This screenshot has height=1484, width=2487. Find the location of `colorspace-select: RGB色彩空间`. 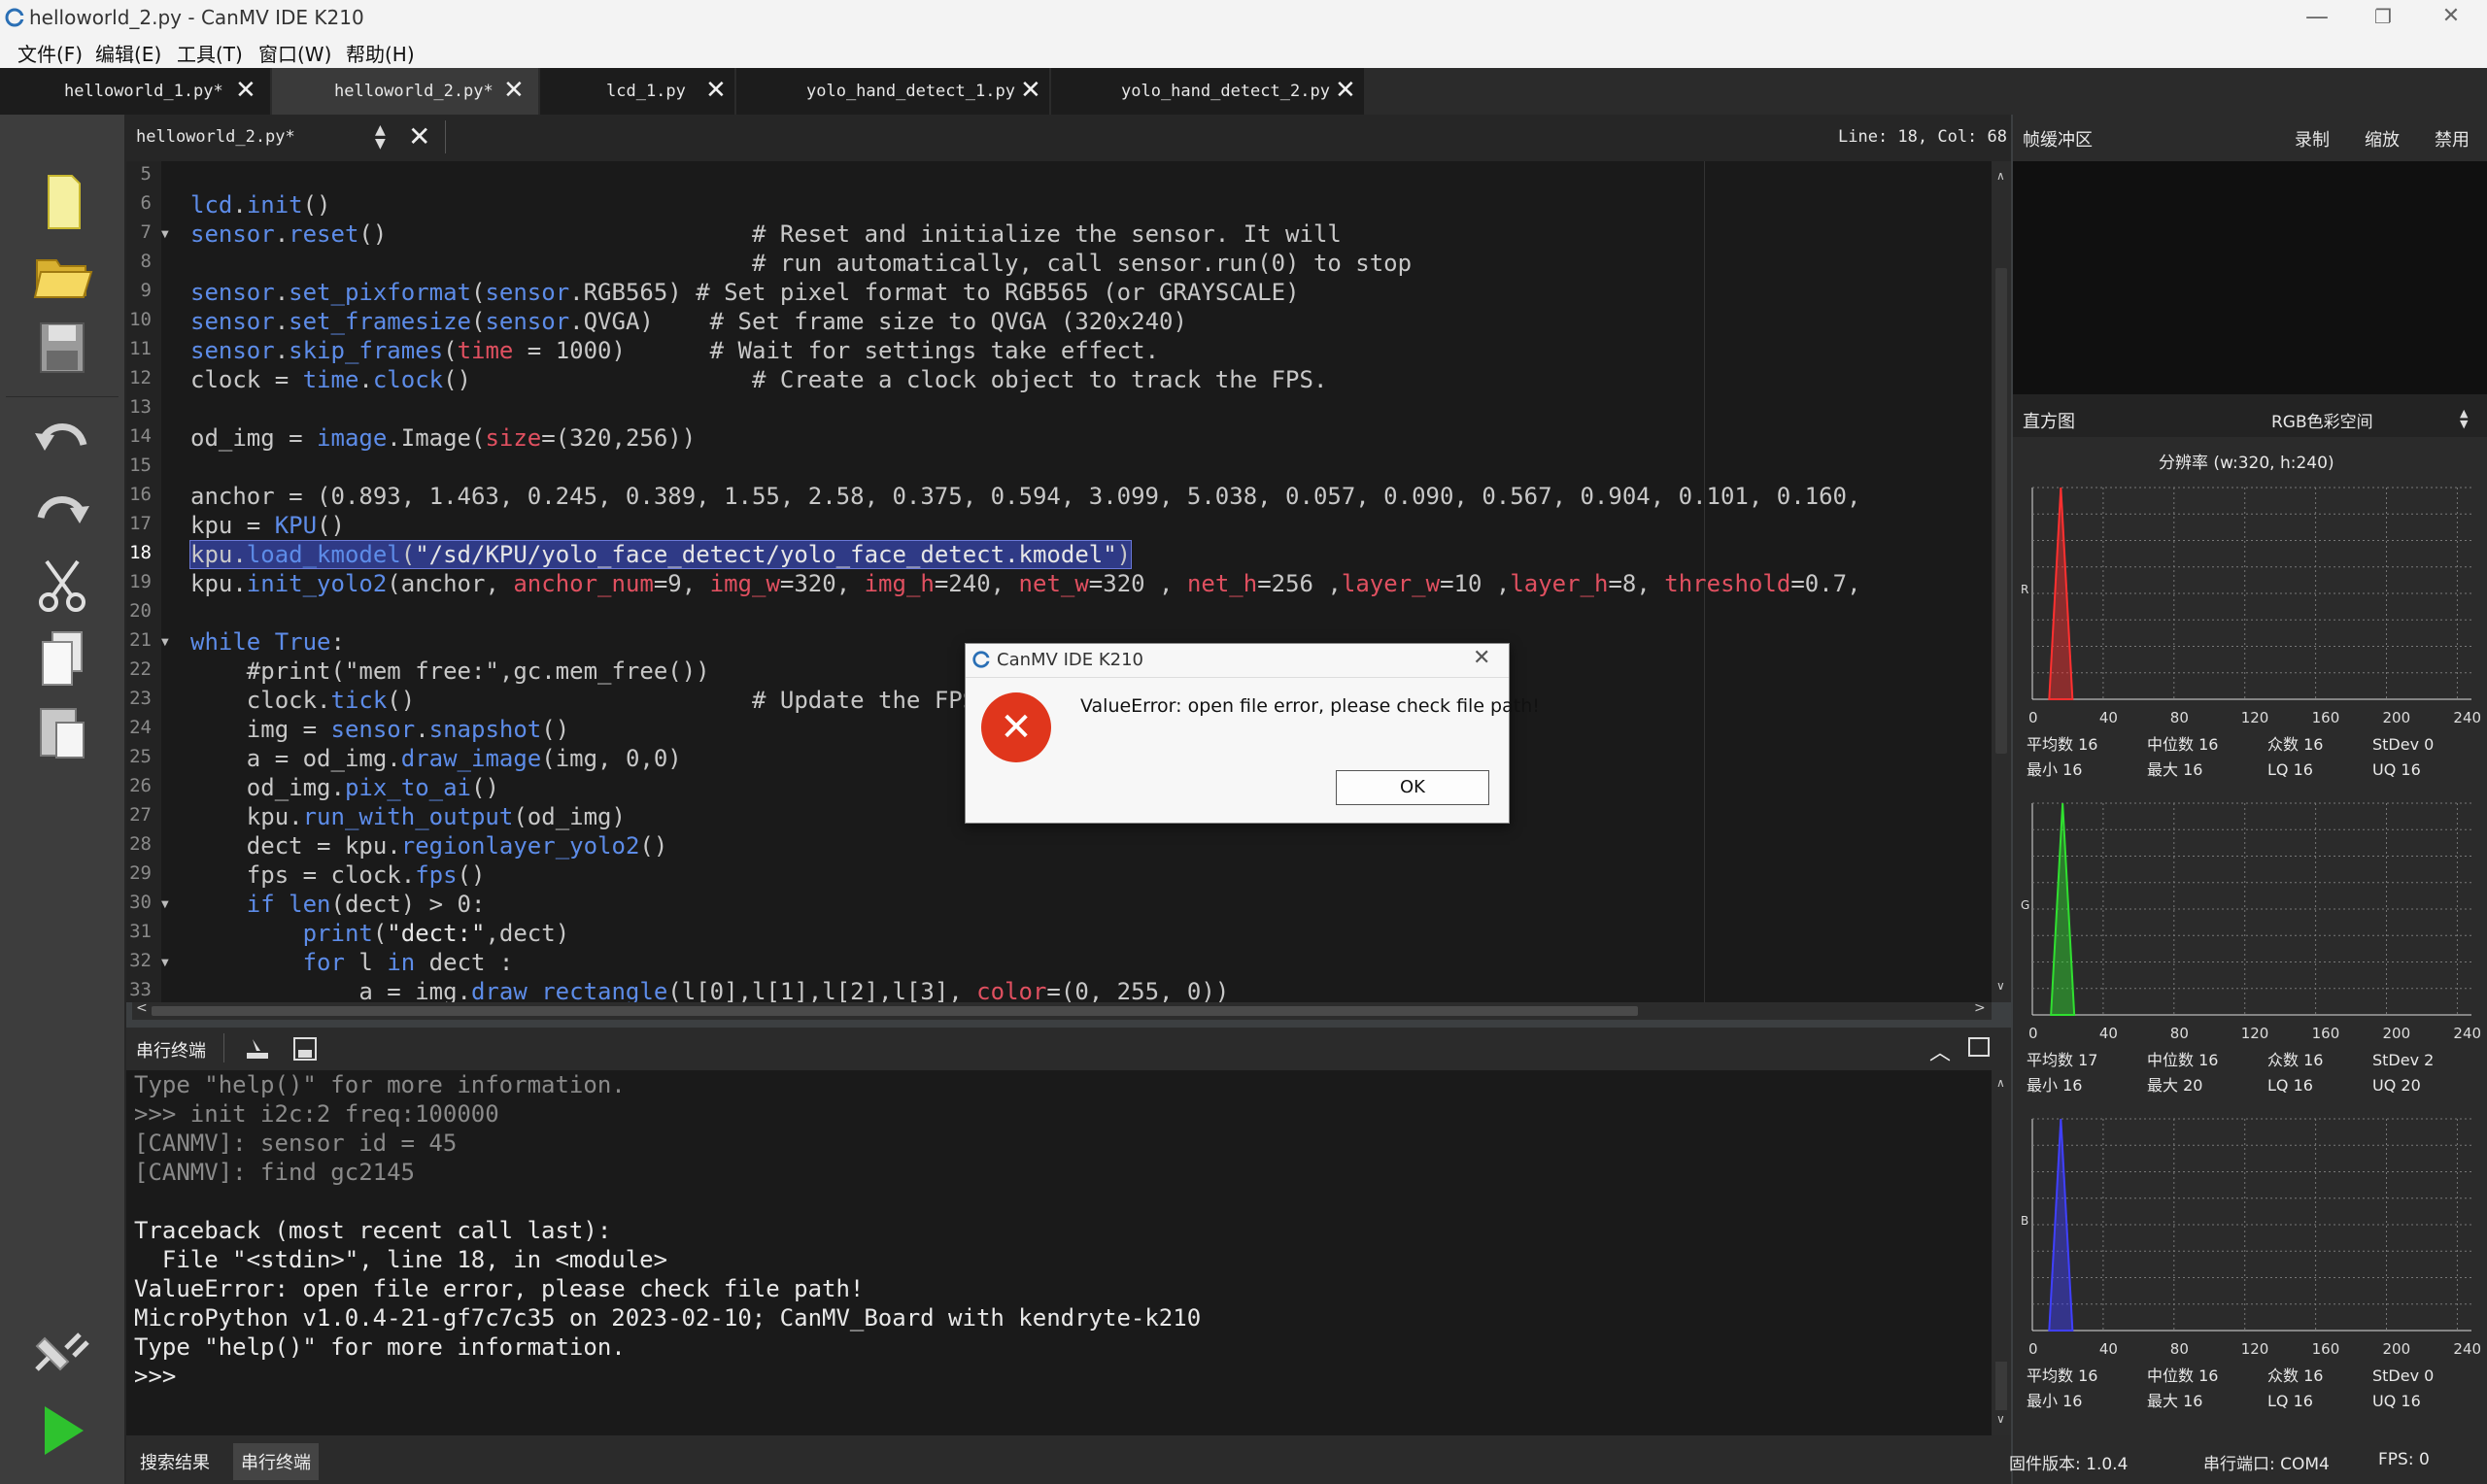

colorspace-select: RGB色彩空间 is located at coordinates (2322, 420).